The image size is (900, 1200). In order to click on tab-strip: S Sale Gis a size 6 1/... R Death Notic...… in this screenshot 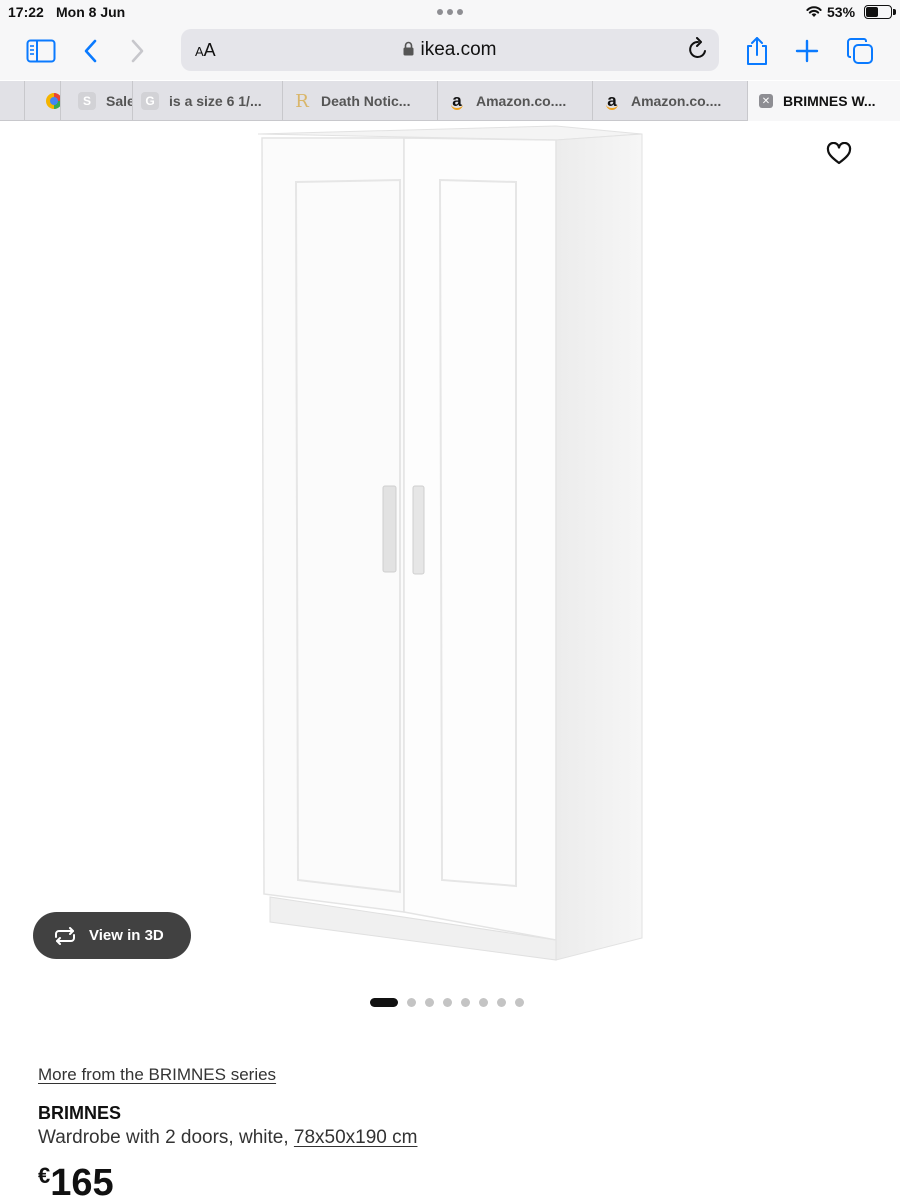, I will do `click(450, 101)`.